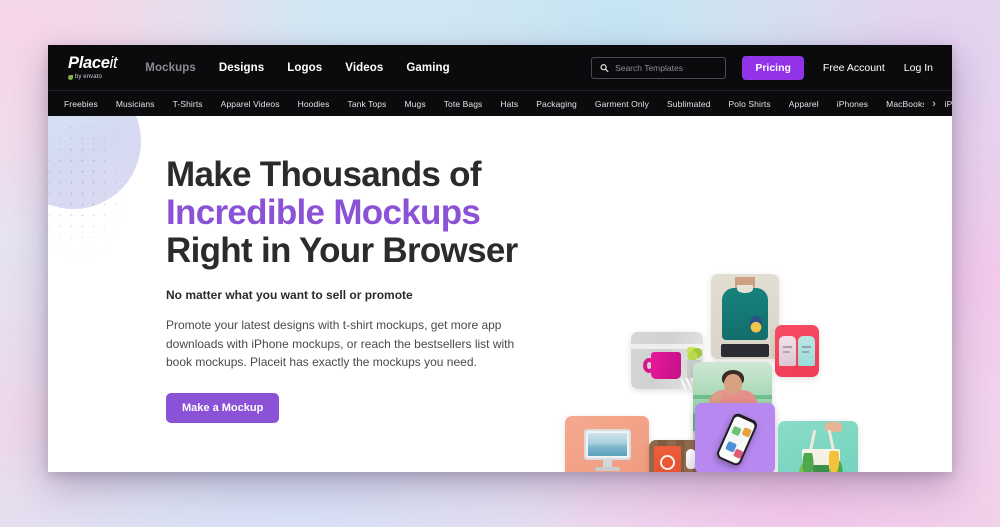 Image resolution: width=1000 pixels, height=527 pixels. What do you see at coordinates (934, 103) in the screenshot?
I see `chevron-right-icon: ›` at bounding box center [934, 103].